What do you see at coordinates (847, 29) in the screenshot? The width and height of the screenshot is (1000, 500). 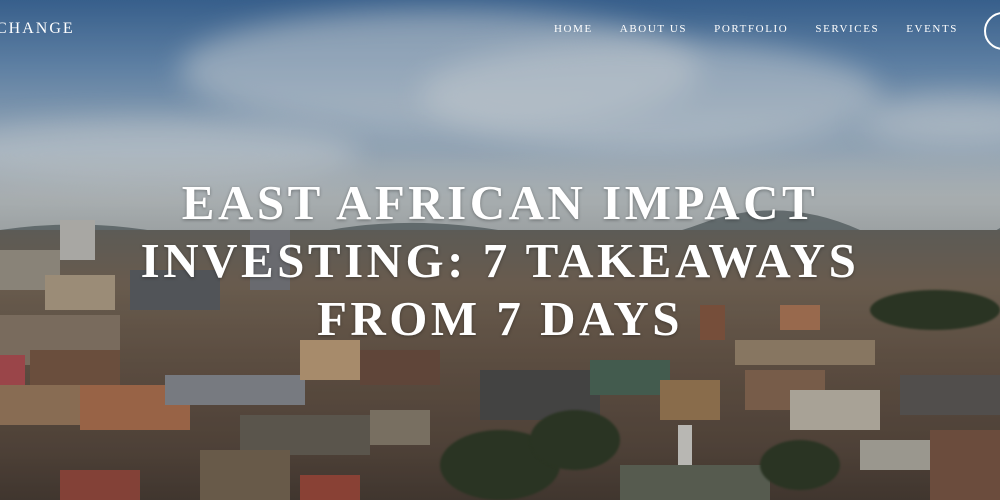 I see `nav-services: SERVICES` at bounding box center [847, 29].